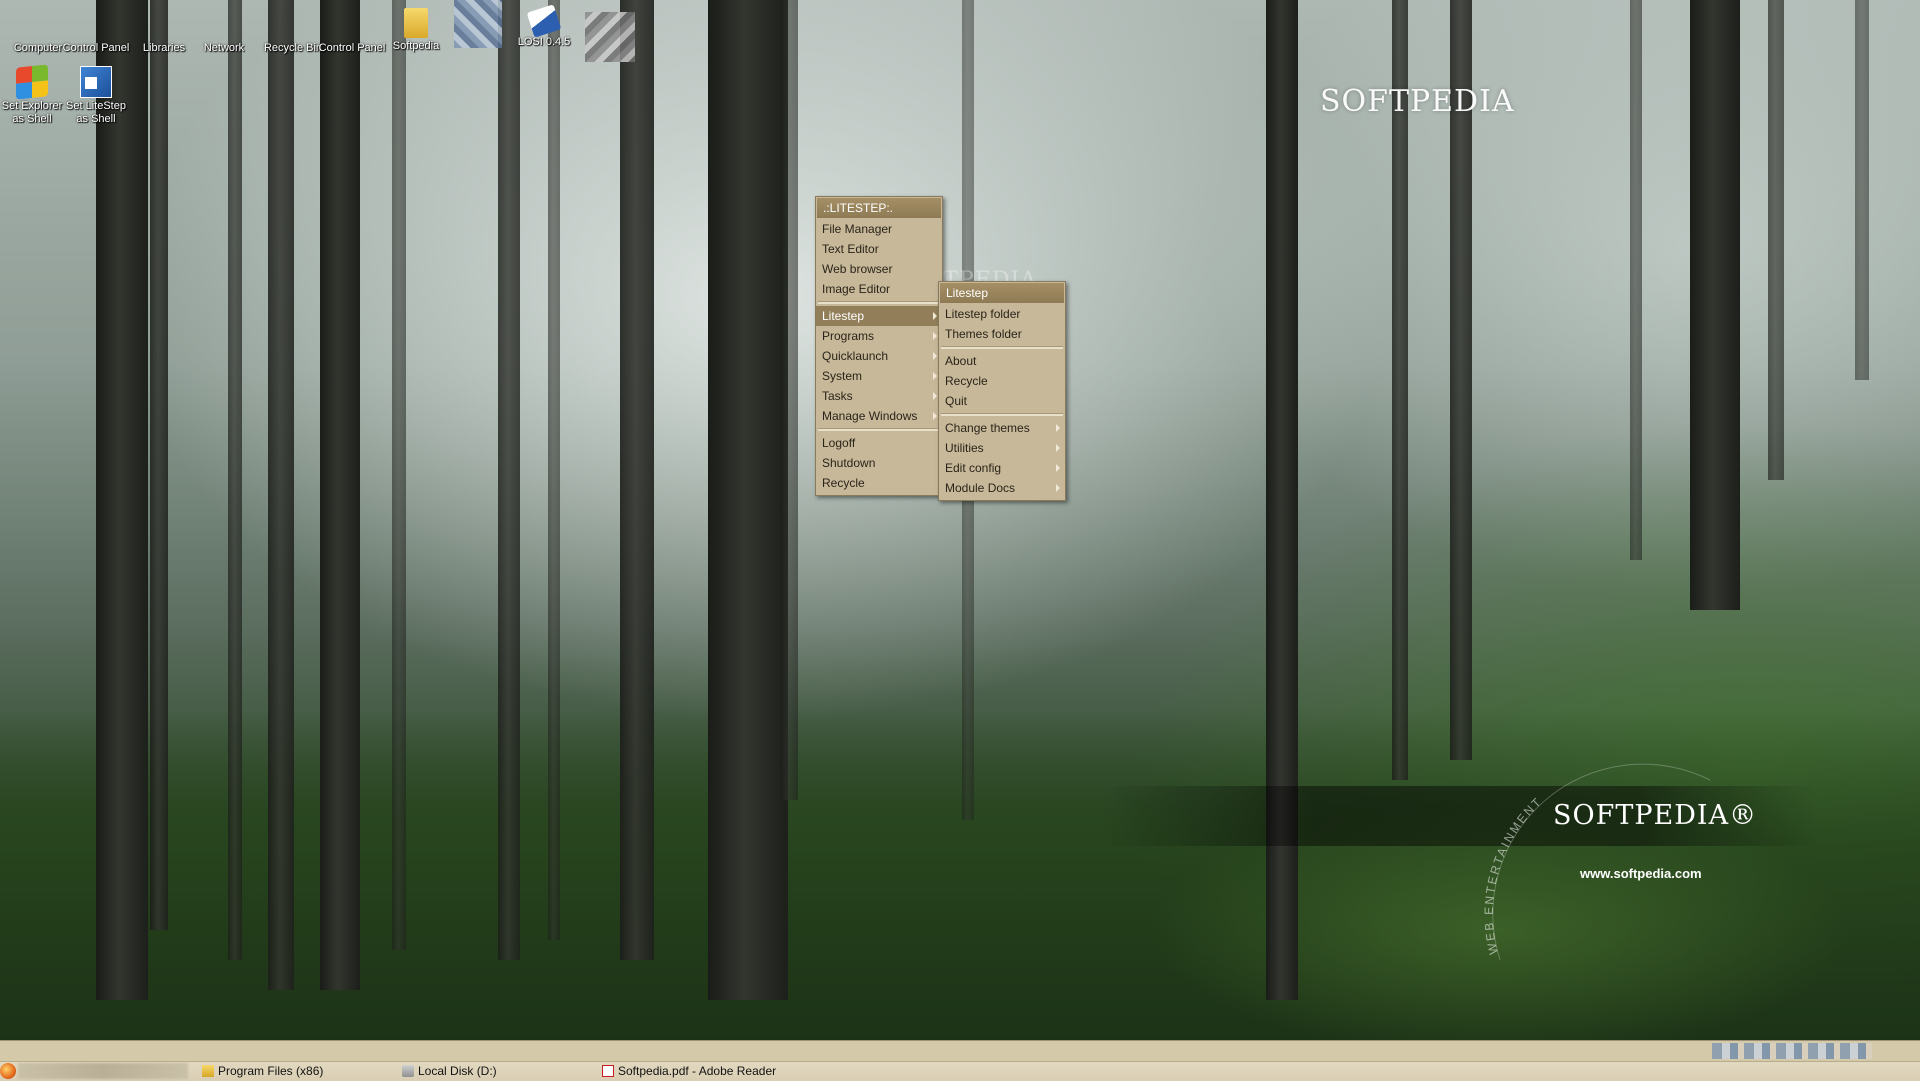 Image resolution: width=1920 pixels, height=1081 pixels. What do you see at coordinates (843, 316) in the screenshot?
I see `menu-item-label: Litestep` at bounding box center [843, 316].